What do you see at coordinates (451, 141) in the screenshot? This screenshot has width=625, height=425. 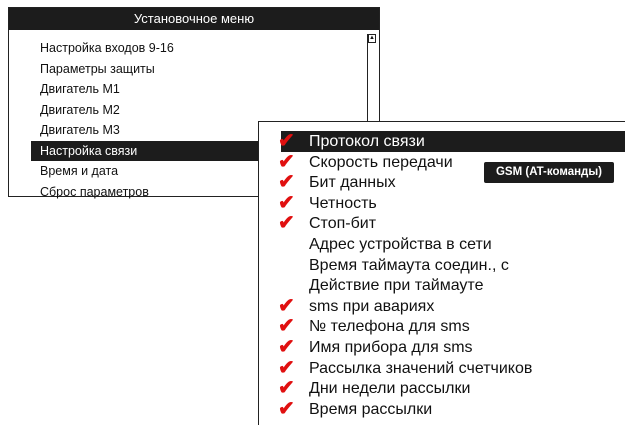 I see `submenu-item: ✔ Протокол связи` at bounding box center [451, 141].